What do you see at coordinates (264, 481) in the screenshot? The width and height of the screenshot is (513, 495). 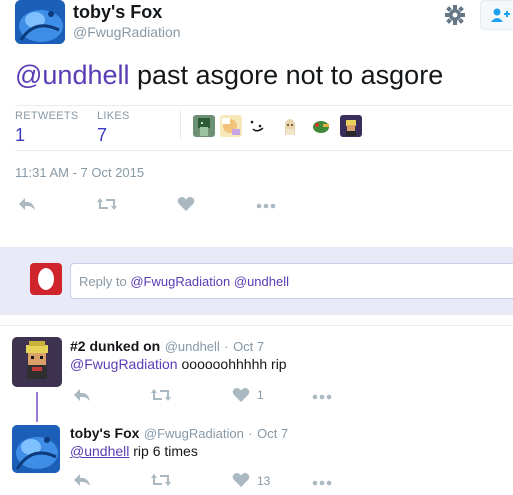 I see `like-count: 13` at bounding box center [264, 481].